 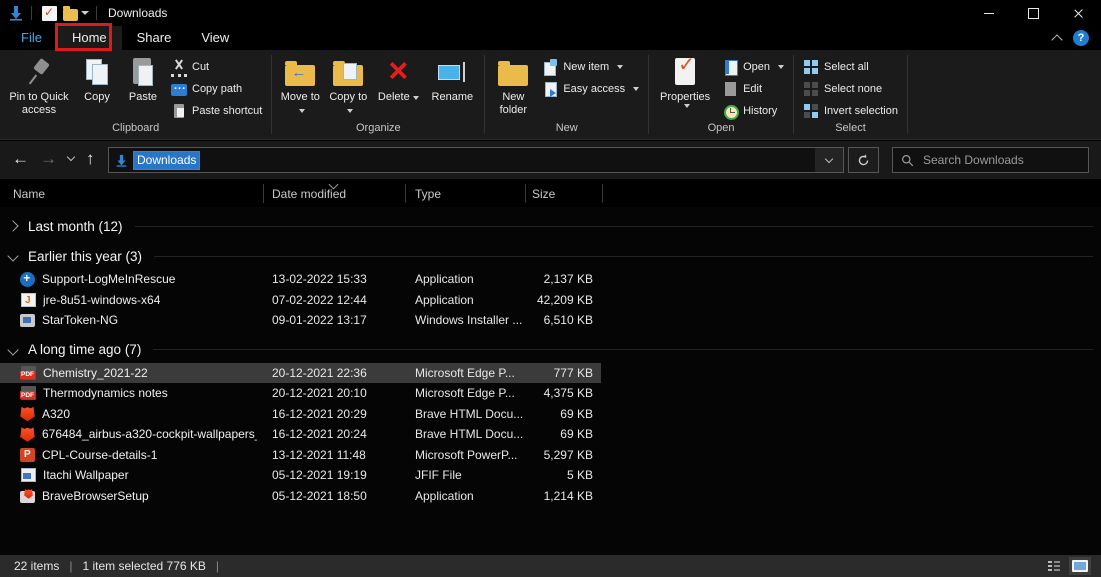 What do you see at coordinates (48, 159) in the screenshot?
I see `forward-button: →` at bounding box center [48, 159].